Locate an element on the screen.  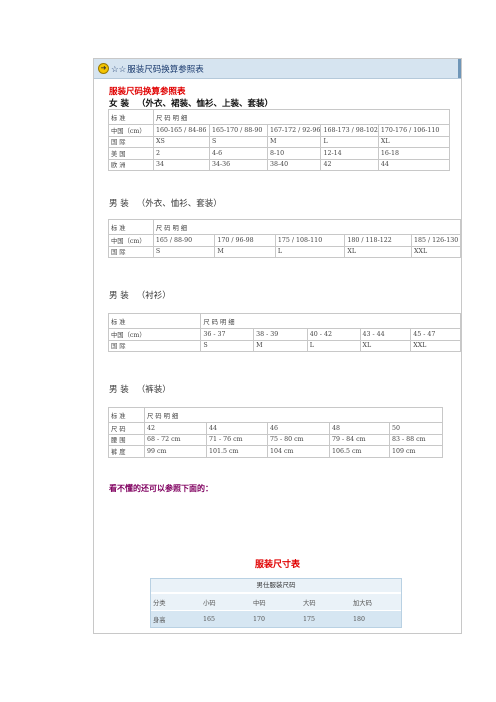
table-cell: 4-6 is located at coordinates (238, 153).